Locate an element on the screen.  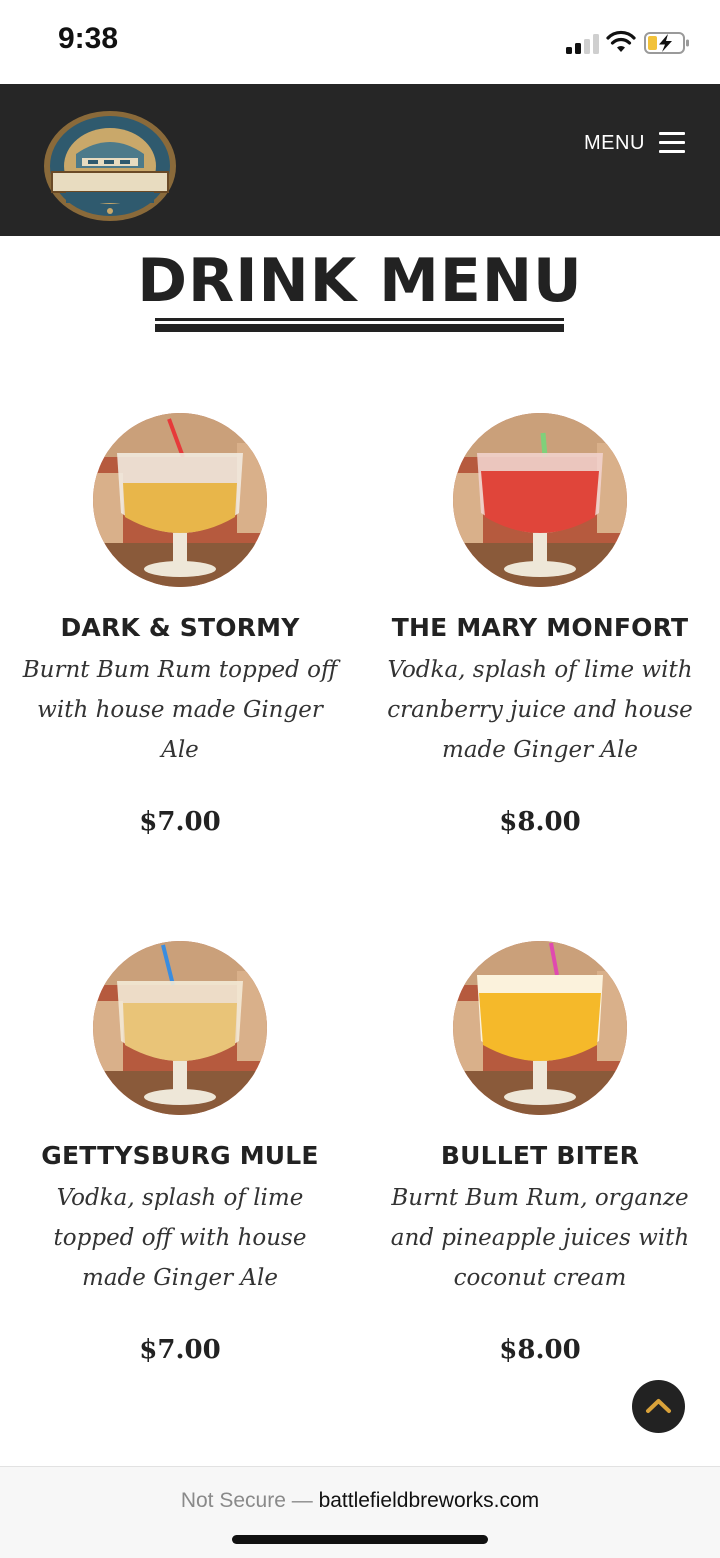
status-bar: 9:38 is located at coordinates (360, 42).